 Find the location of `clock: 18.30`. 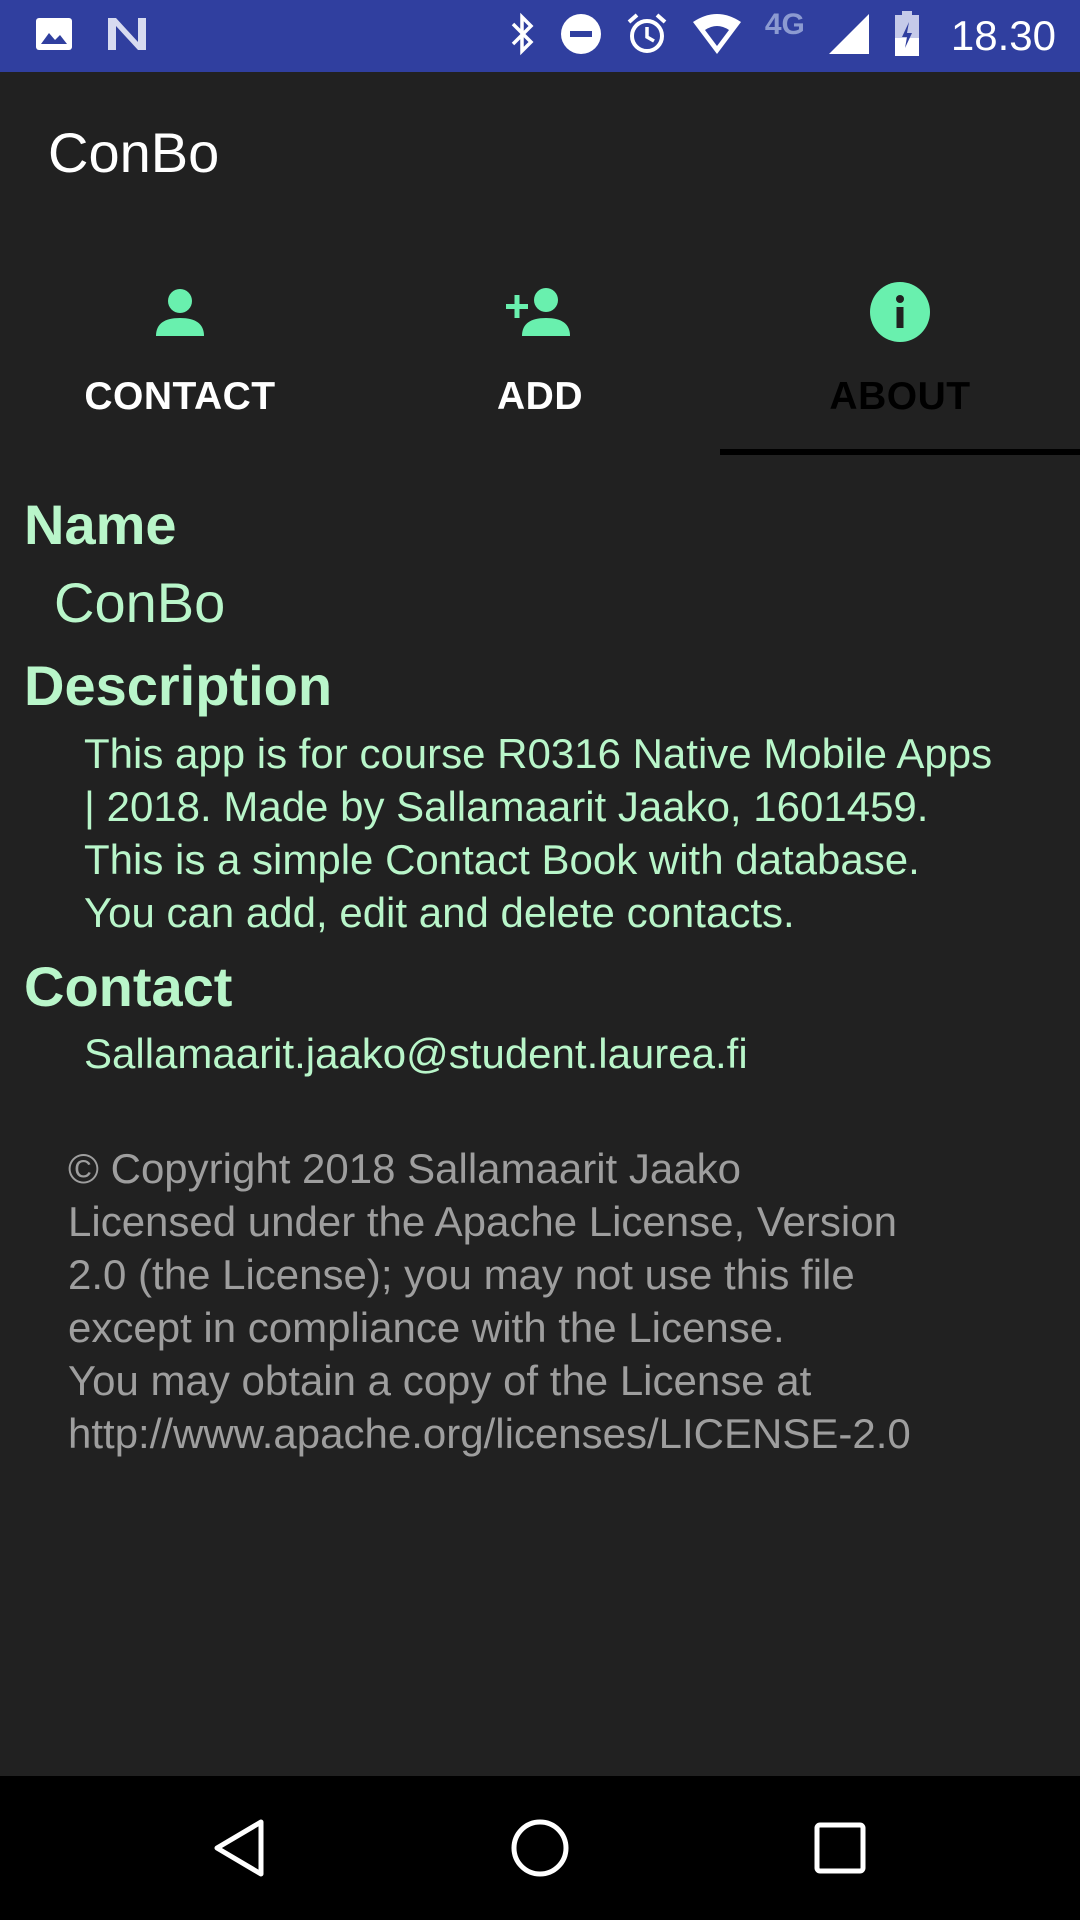

clock: 18.30 is located at coordinates (1003, 35).